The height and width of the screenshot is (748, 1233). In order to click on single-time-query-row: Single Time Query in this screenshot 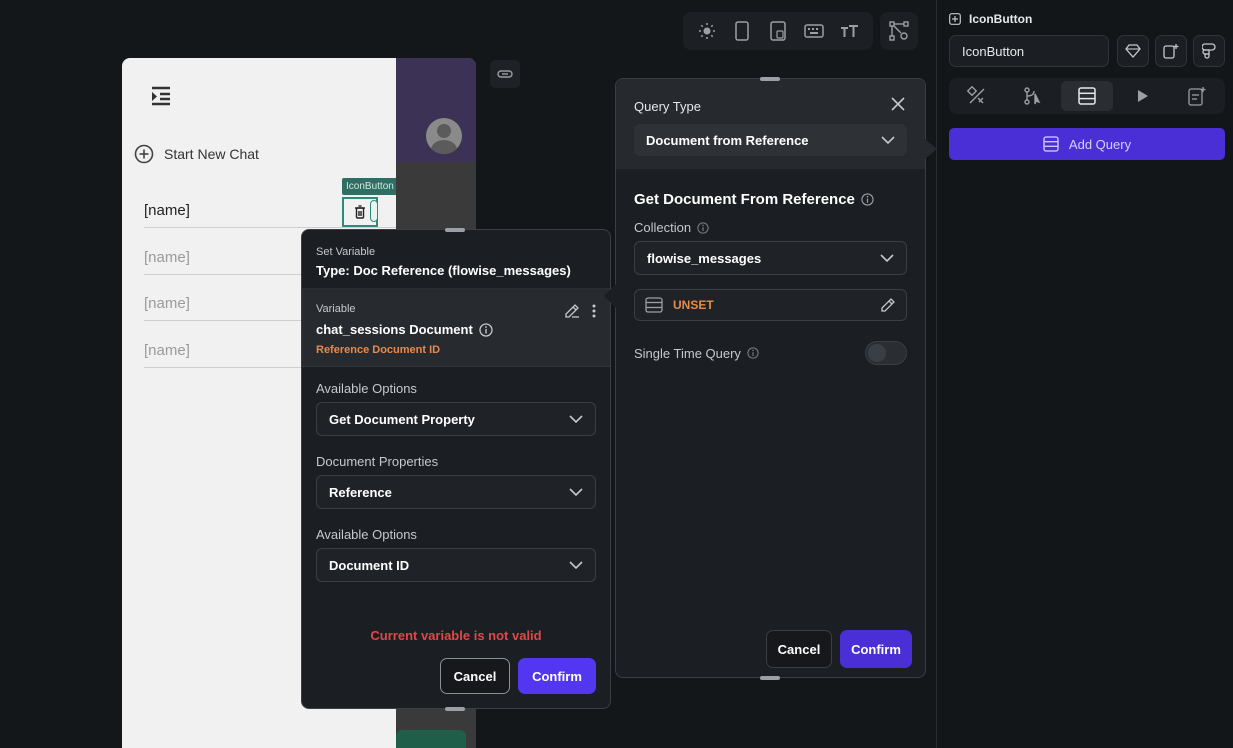, I will do `click(770, 353)`.